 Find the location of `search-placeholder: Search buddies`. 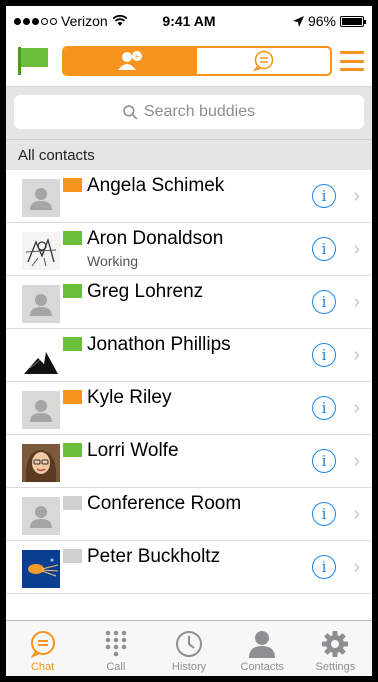

search-placeholder: Search buddies is located at coordinates (199, 111).